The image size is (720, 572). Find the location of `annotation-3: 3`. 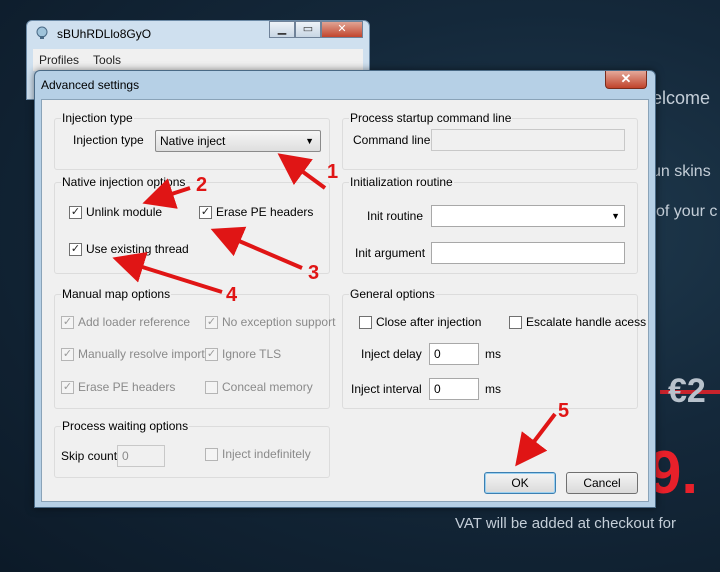

annotation-3: 3 is located at coordinates (314, 273).